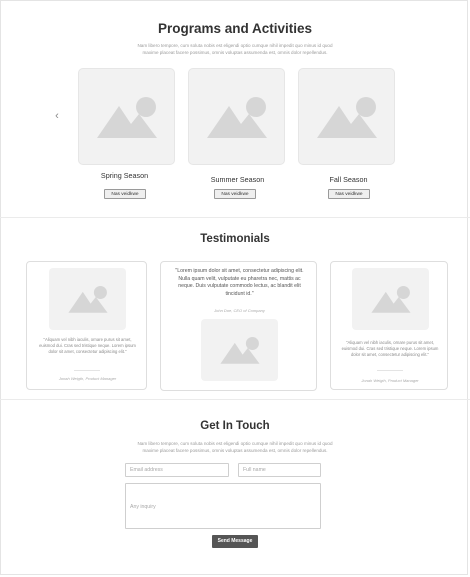  Describe the element at coordinates (177, 470) in the screenshot. I see `email-field: Email address` at that location.